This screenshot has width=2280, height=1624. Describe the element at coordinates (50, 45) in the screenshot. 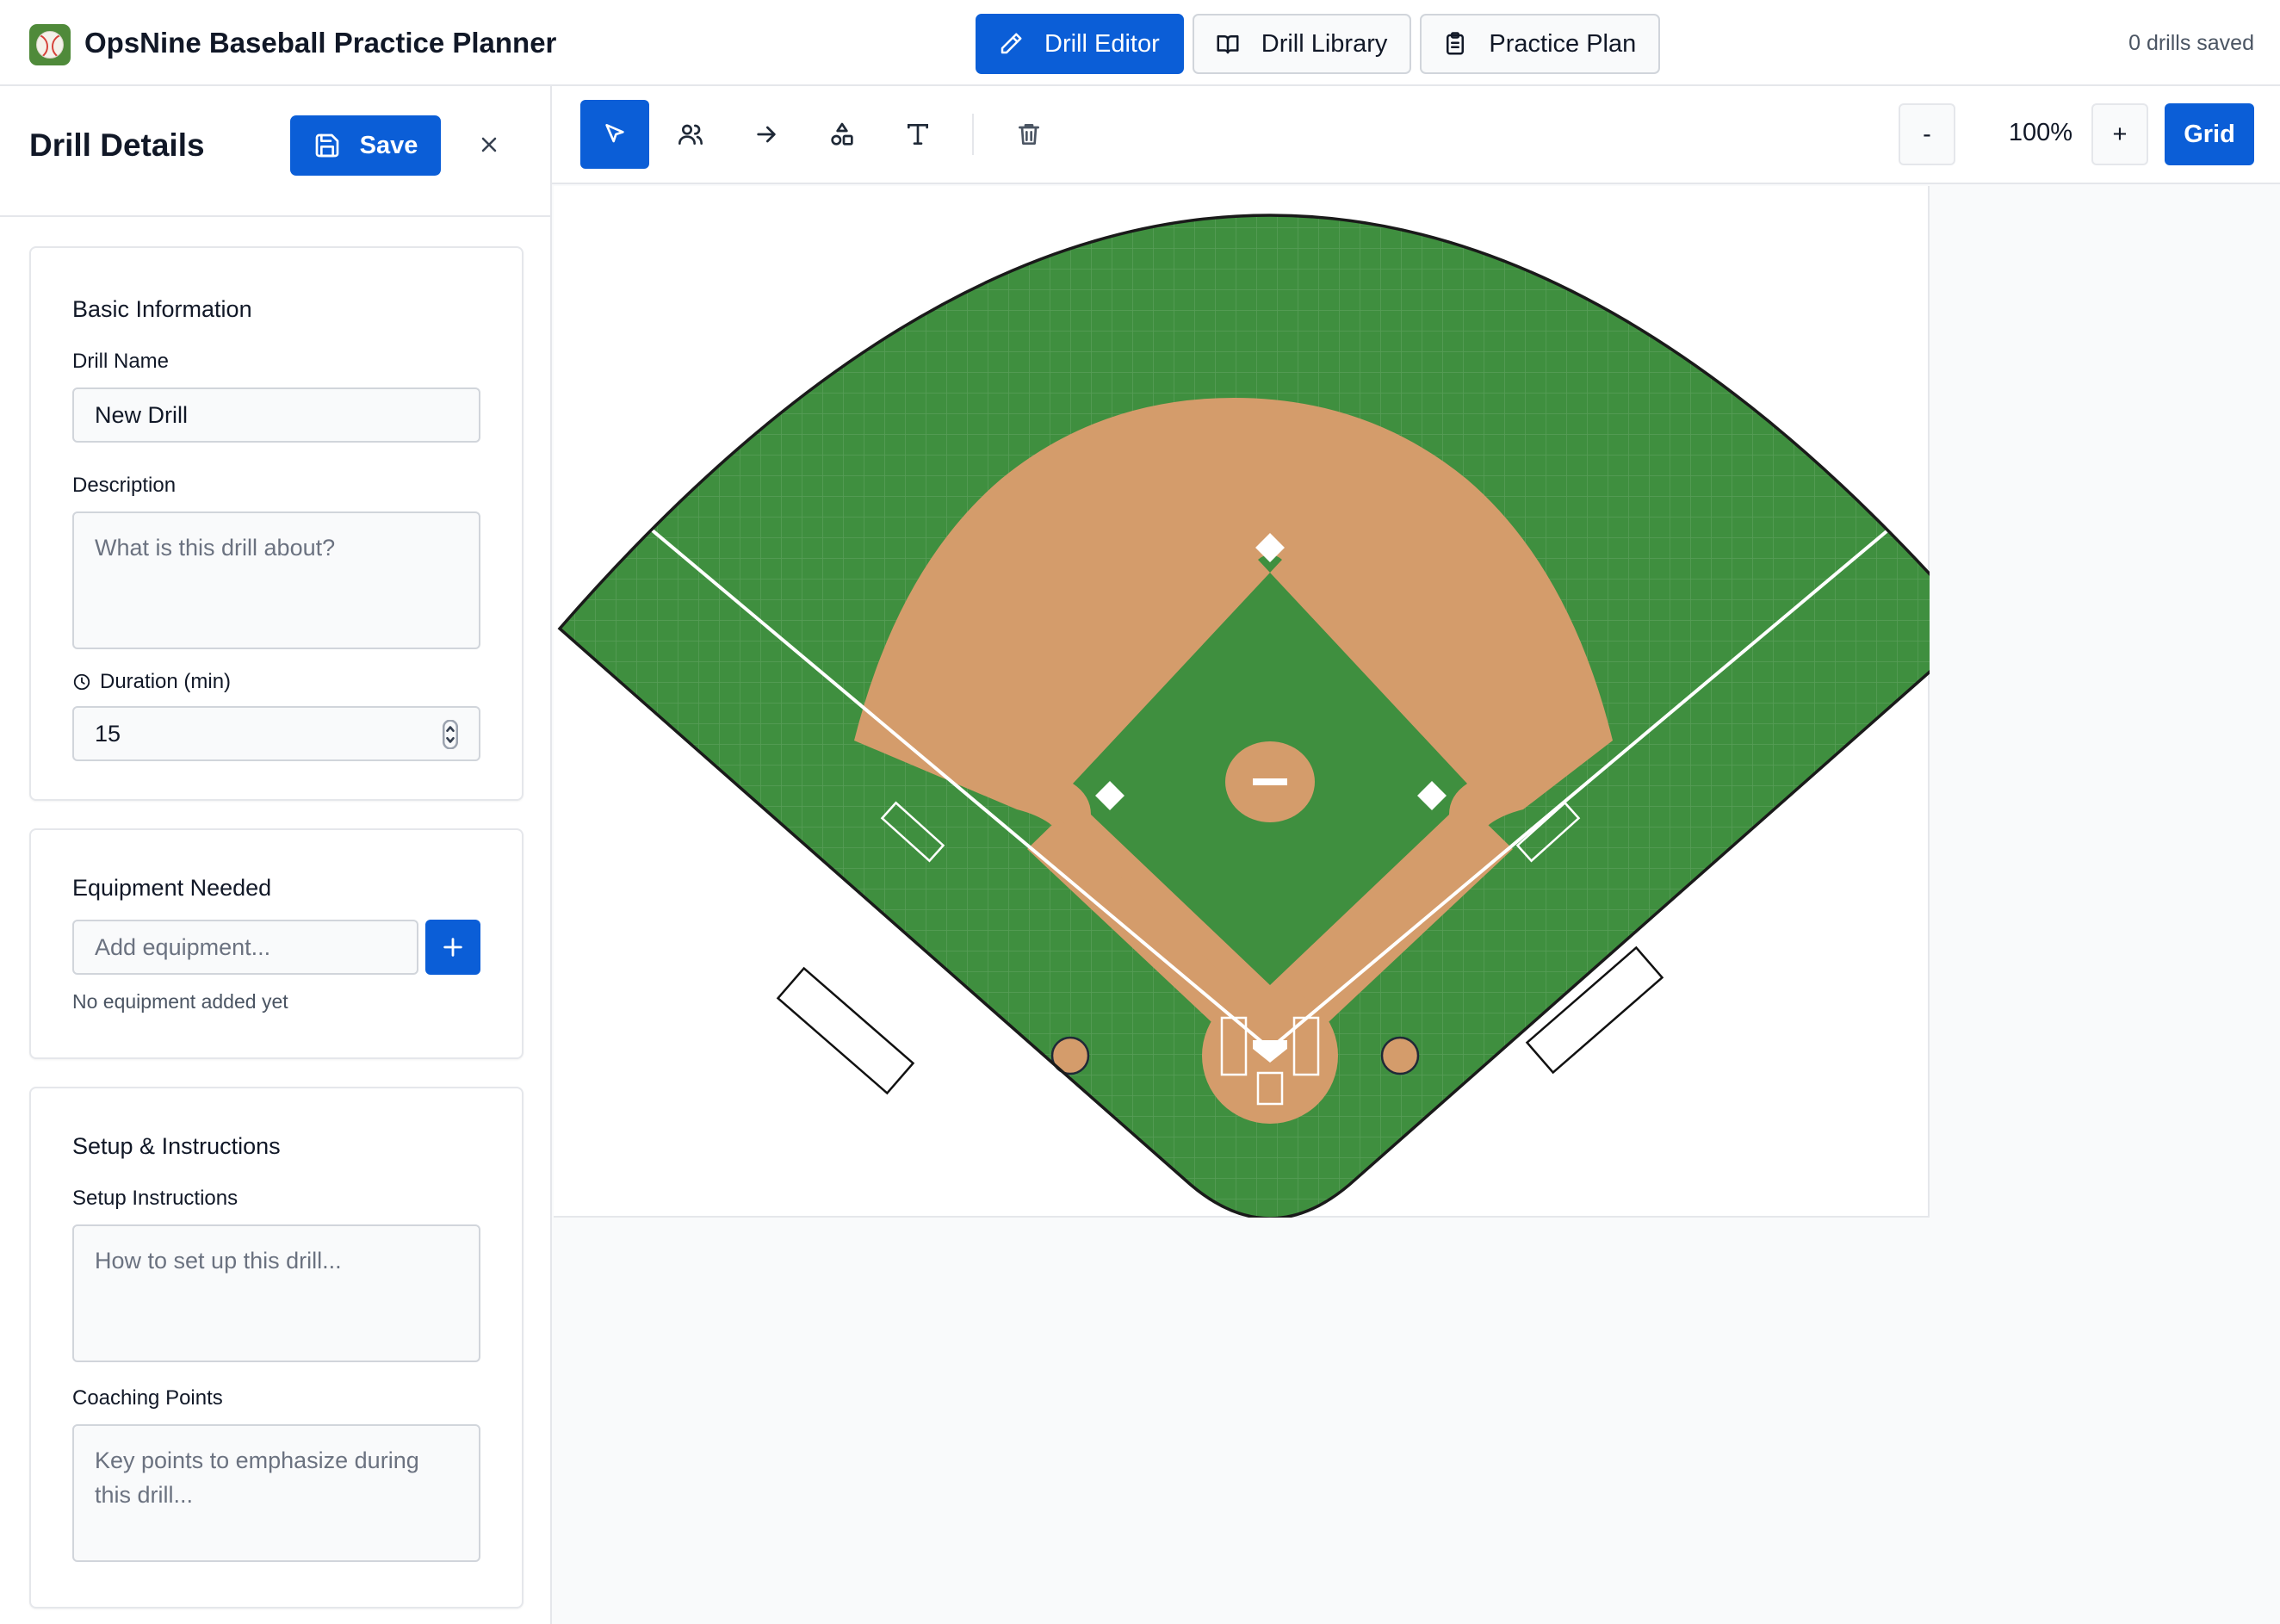

I see `baseball-logo-icon` at that location.